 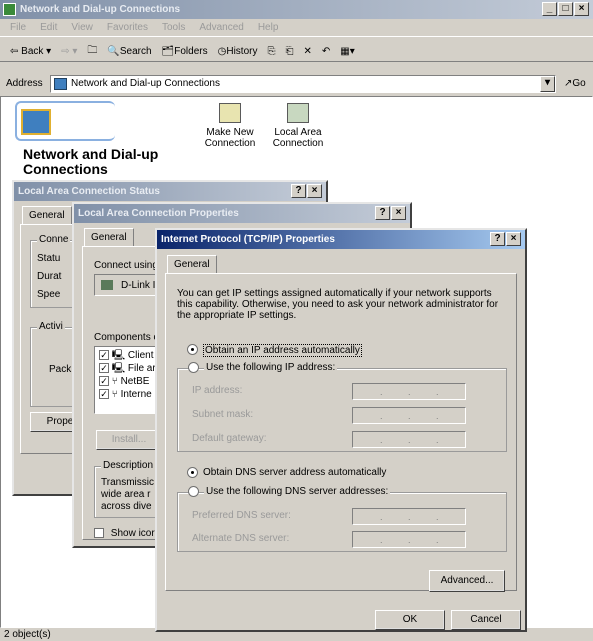 What do you see at coordinates (193, 367) in the screenshot?
I see `use-following-ip-radio` at bounding box center [193, 367].